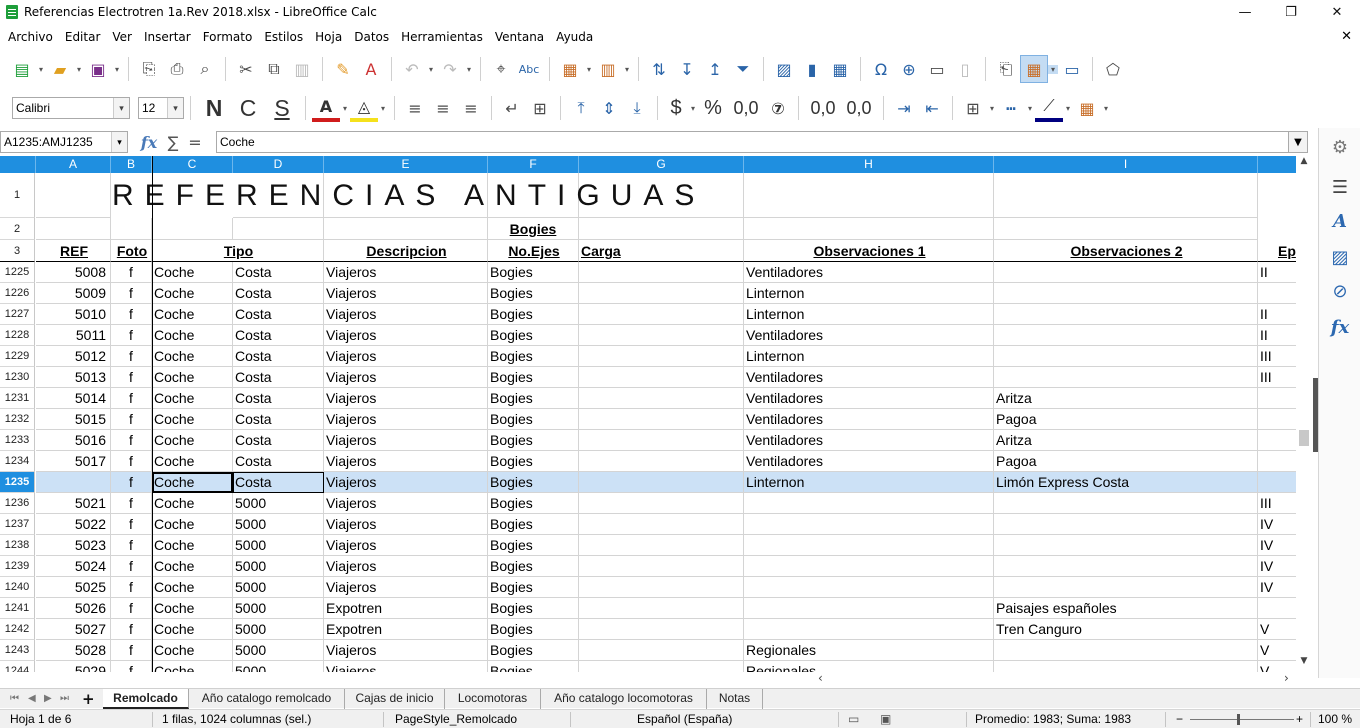  I want to click on cell-descripcion: Expotren, so click(406, 629).